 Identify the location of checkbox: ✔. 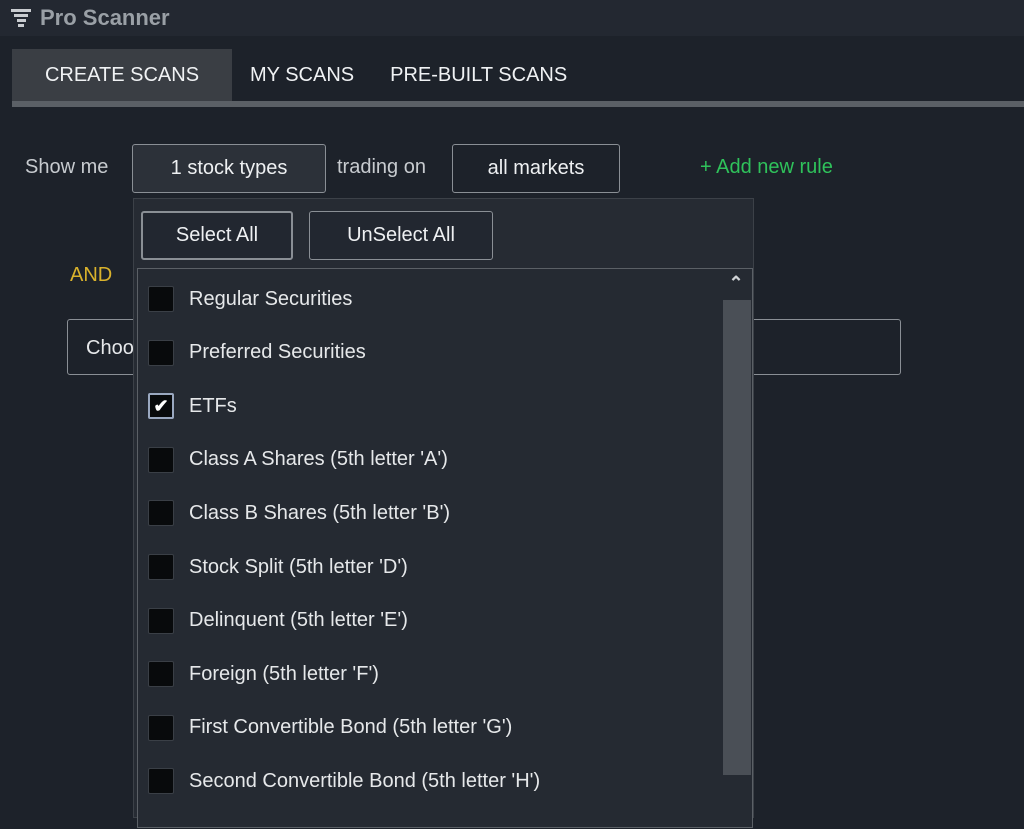
(161, 406).